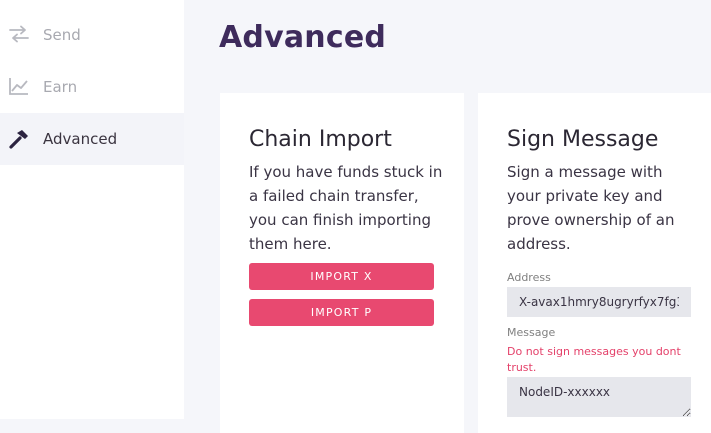 Image resolution: width=711 pixels, height=433 pixels. What do you see at coordinates (341, 276) in the screenshot?
I see `import-x-button: IMPORT X` at bounding box center [341, 276].